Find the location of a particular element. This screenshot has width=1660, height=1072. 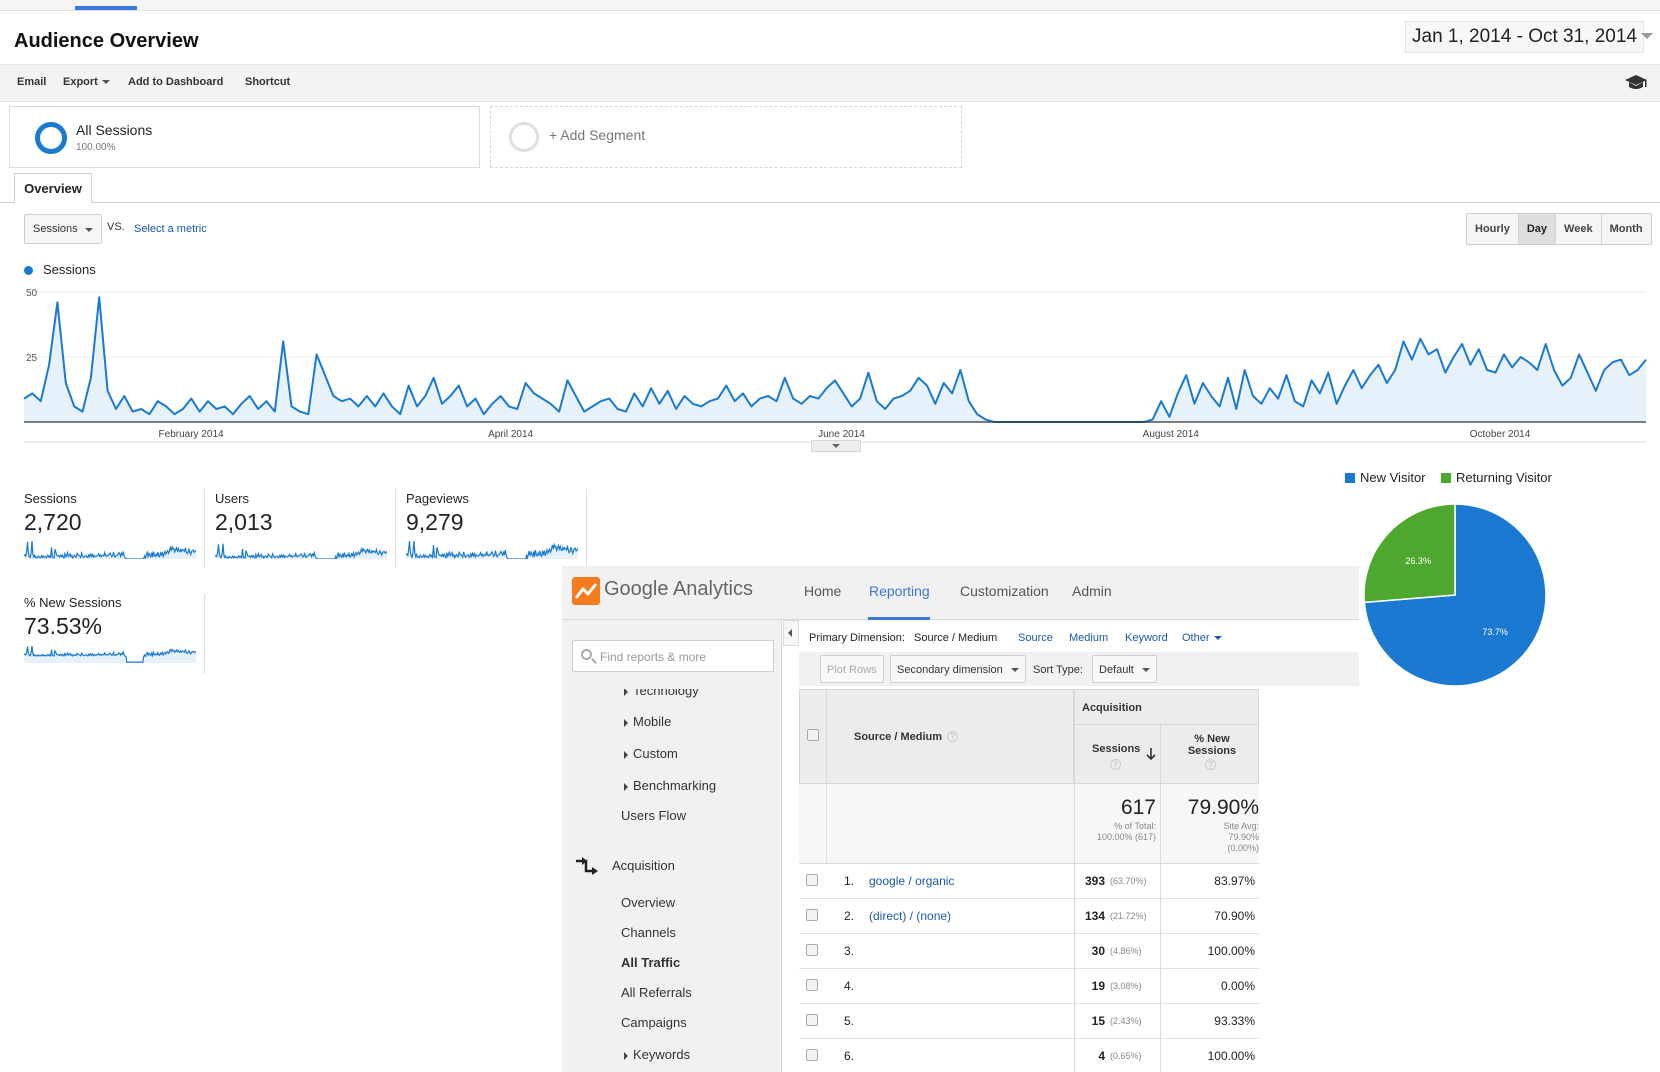

row-source: google is located at coordinates (887, 881).